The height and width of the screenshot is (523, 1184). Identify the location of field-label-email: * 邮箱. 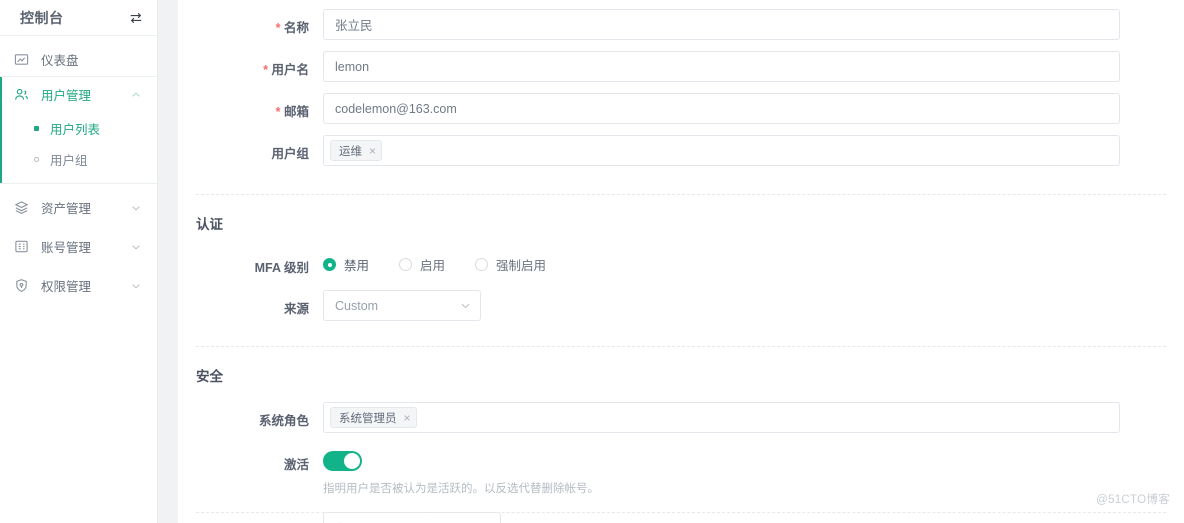
(292, 112).